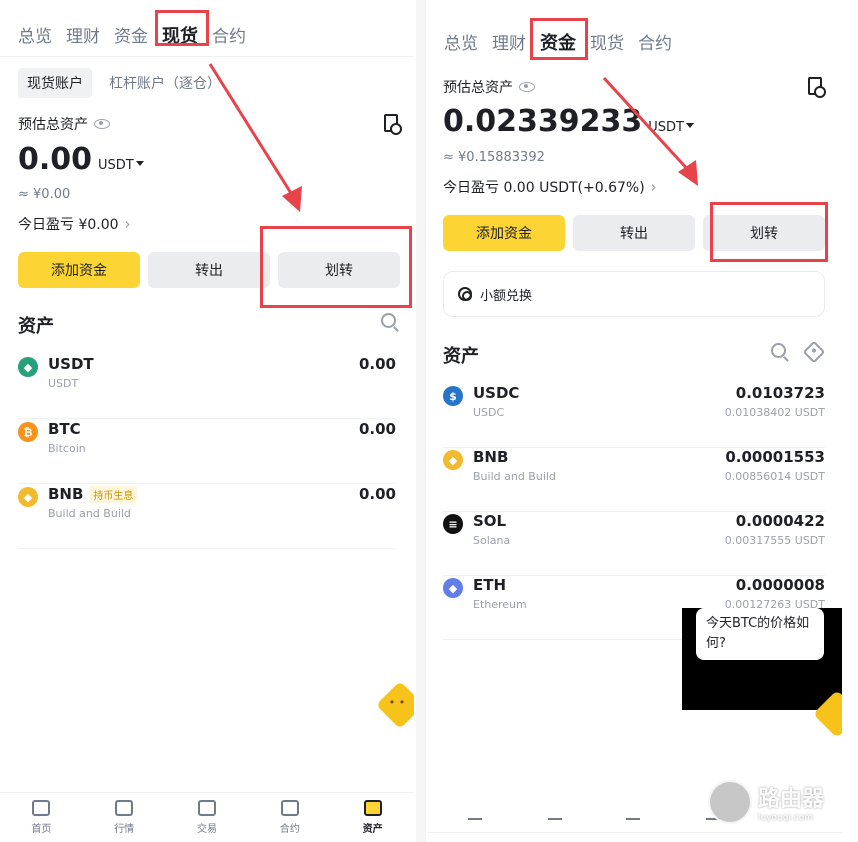 The image size is (858, 842). Describe the element at coordinates (634, 294) in the screenshot. I see `small-exchange-button: 小额兑换` at that location.